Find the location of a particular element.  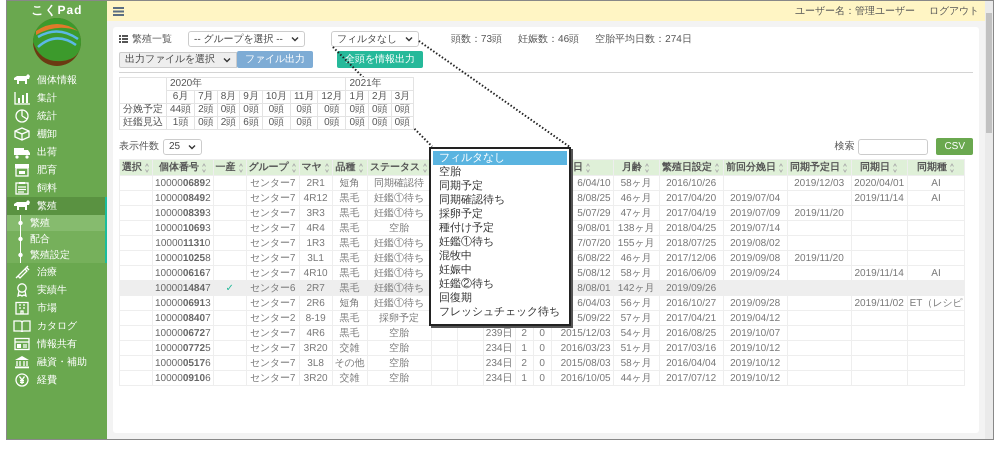

table-cell: 11月 is located at coordinates (304, 97).